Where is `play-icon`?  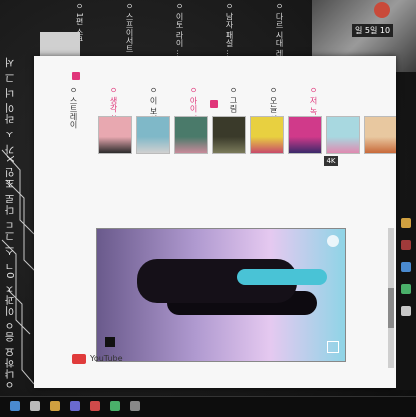
play-icon is located at coordinates (110, 342).